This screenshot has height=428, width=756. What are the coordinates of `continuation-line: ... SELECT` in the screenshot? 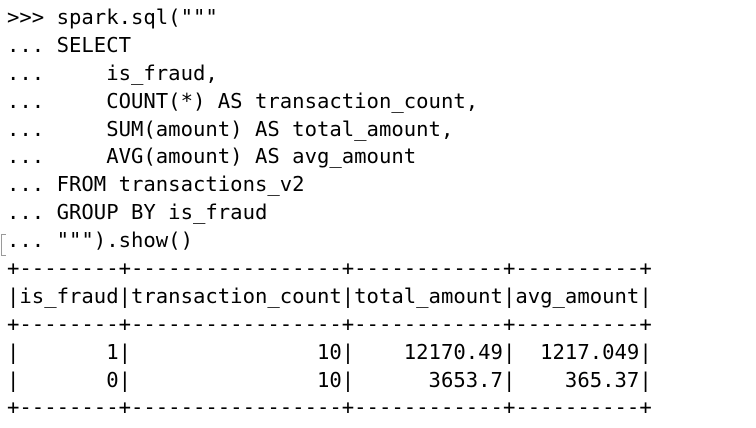 It's located at (69, 44).